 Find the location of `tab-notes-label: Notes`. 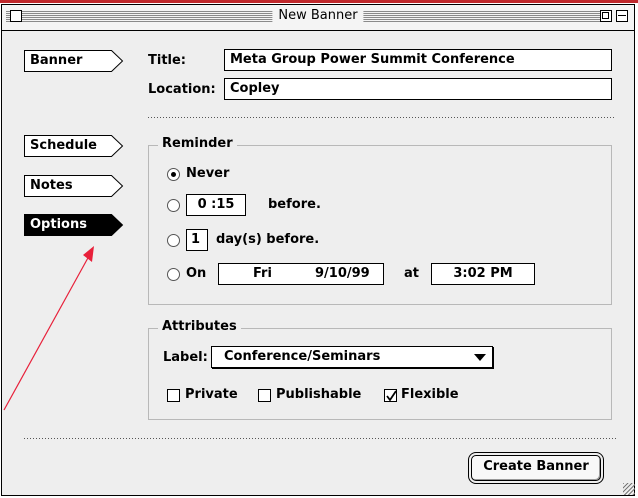

tab-notes-label: Notes is located at coordinates (51, 185).